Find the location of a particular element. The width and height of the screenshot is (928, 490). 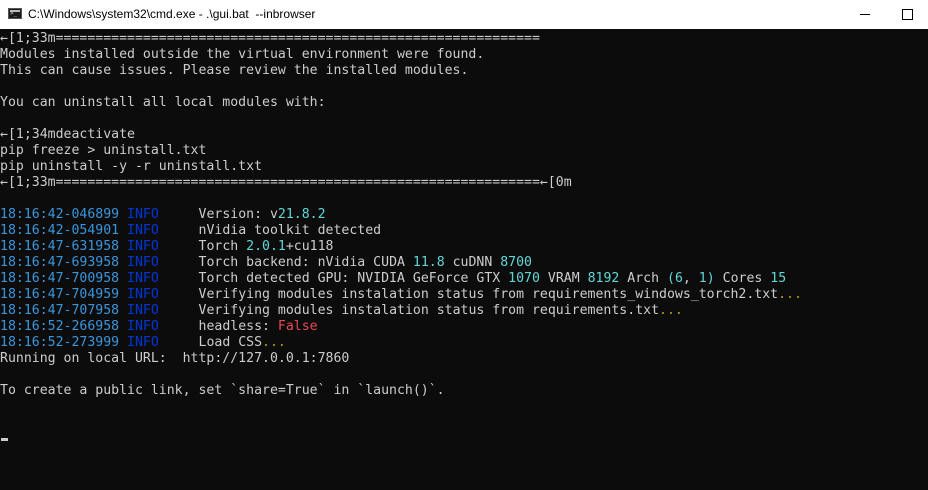

log-timestamp: 18:16:47-631958 is located at coordinates (60, 246).